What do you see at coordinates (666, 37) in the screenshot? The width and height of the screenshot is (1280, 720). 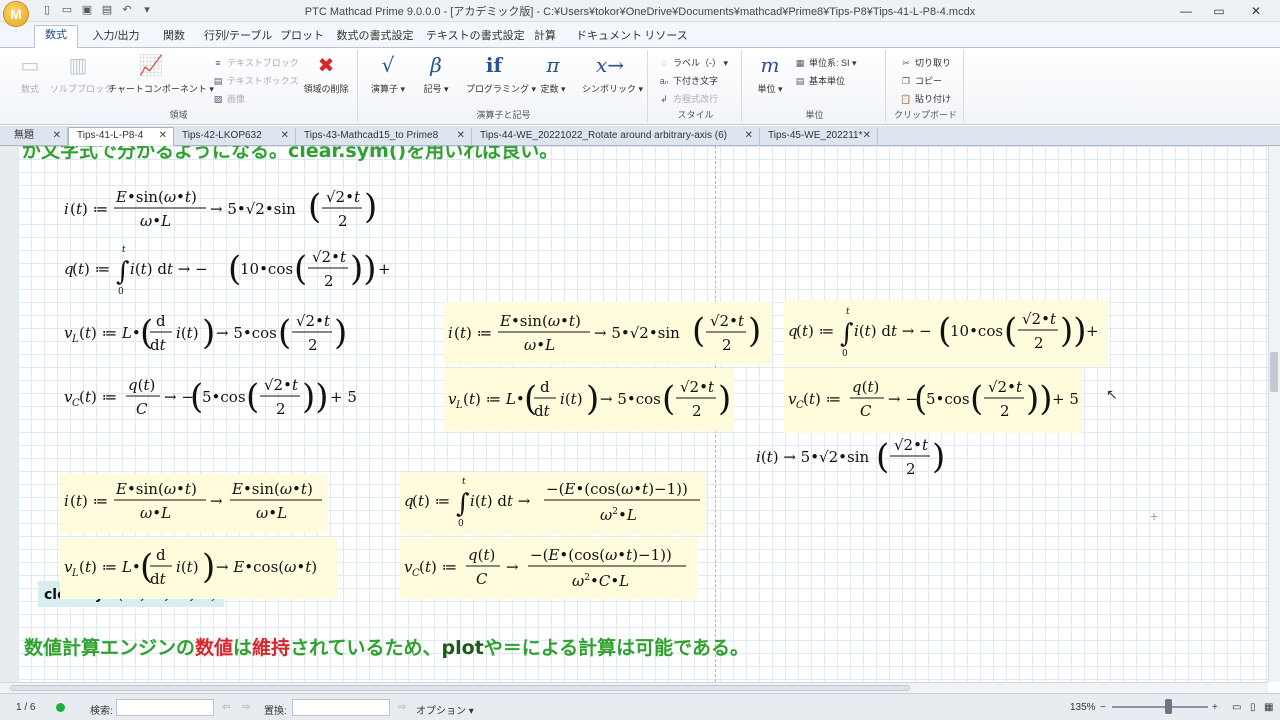 I see `tab-resources: リソース` at bounding box center [666, 37].